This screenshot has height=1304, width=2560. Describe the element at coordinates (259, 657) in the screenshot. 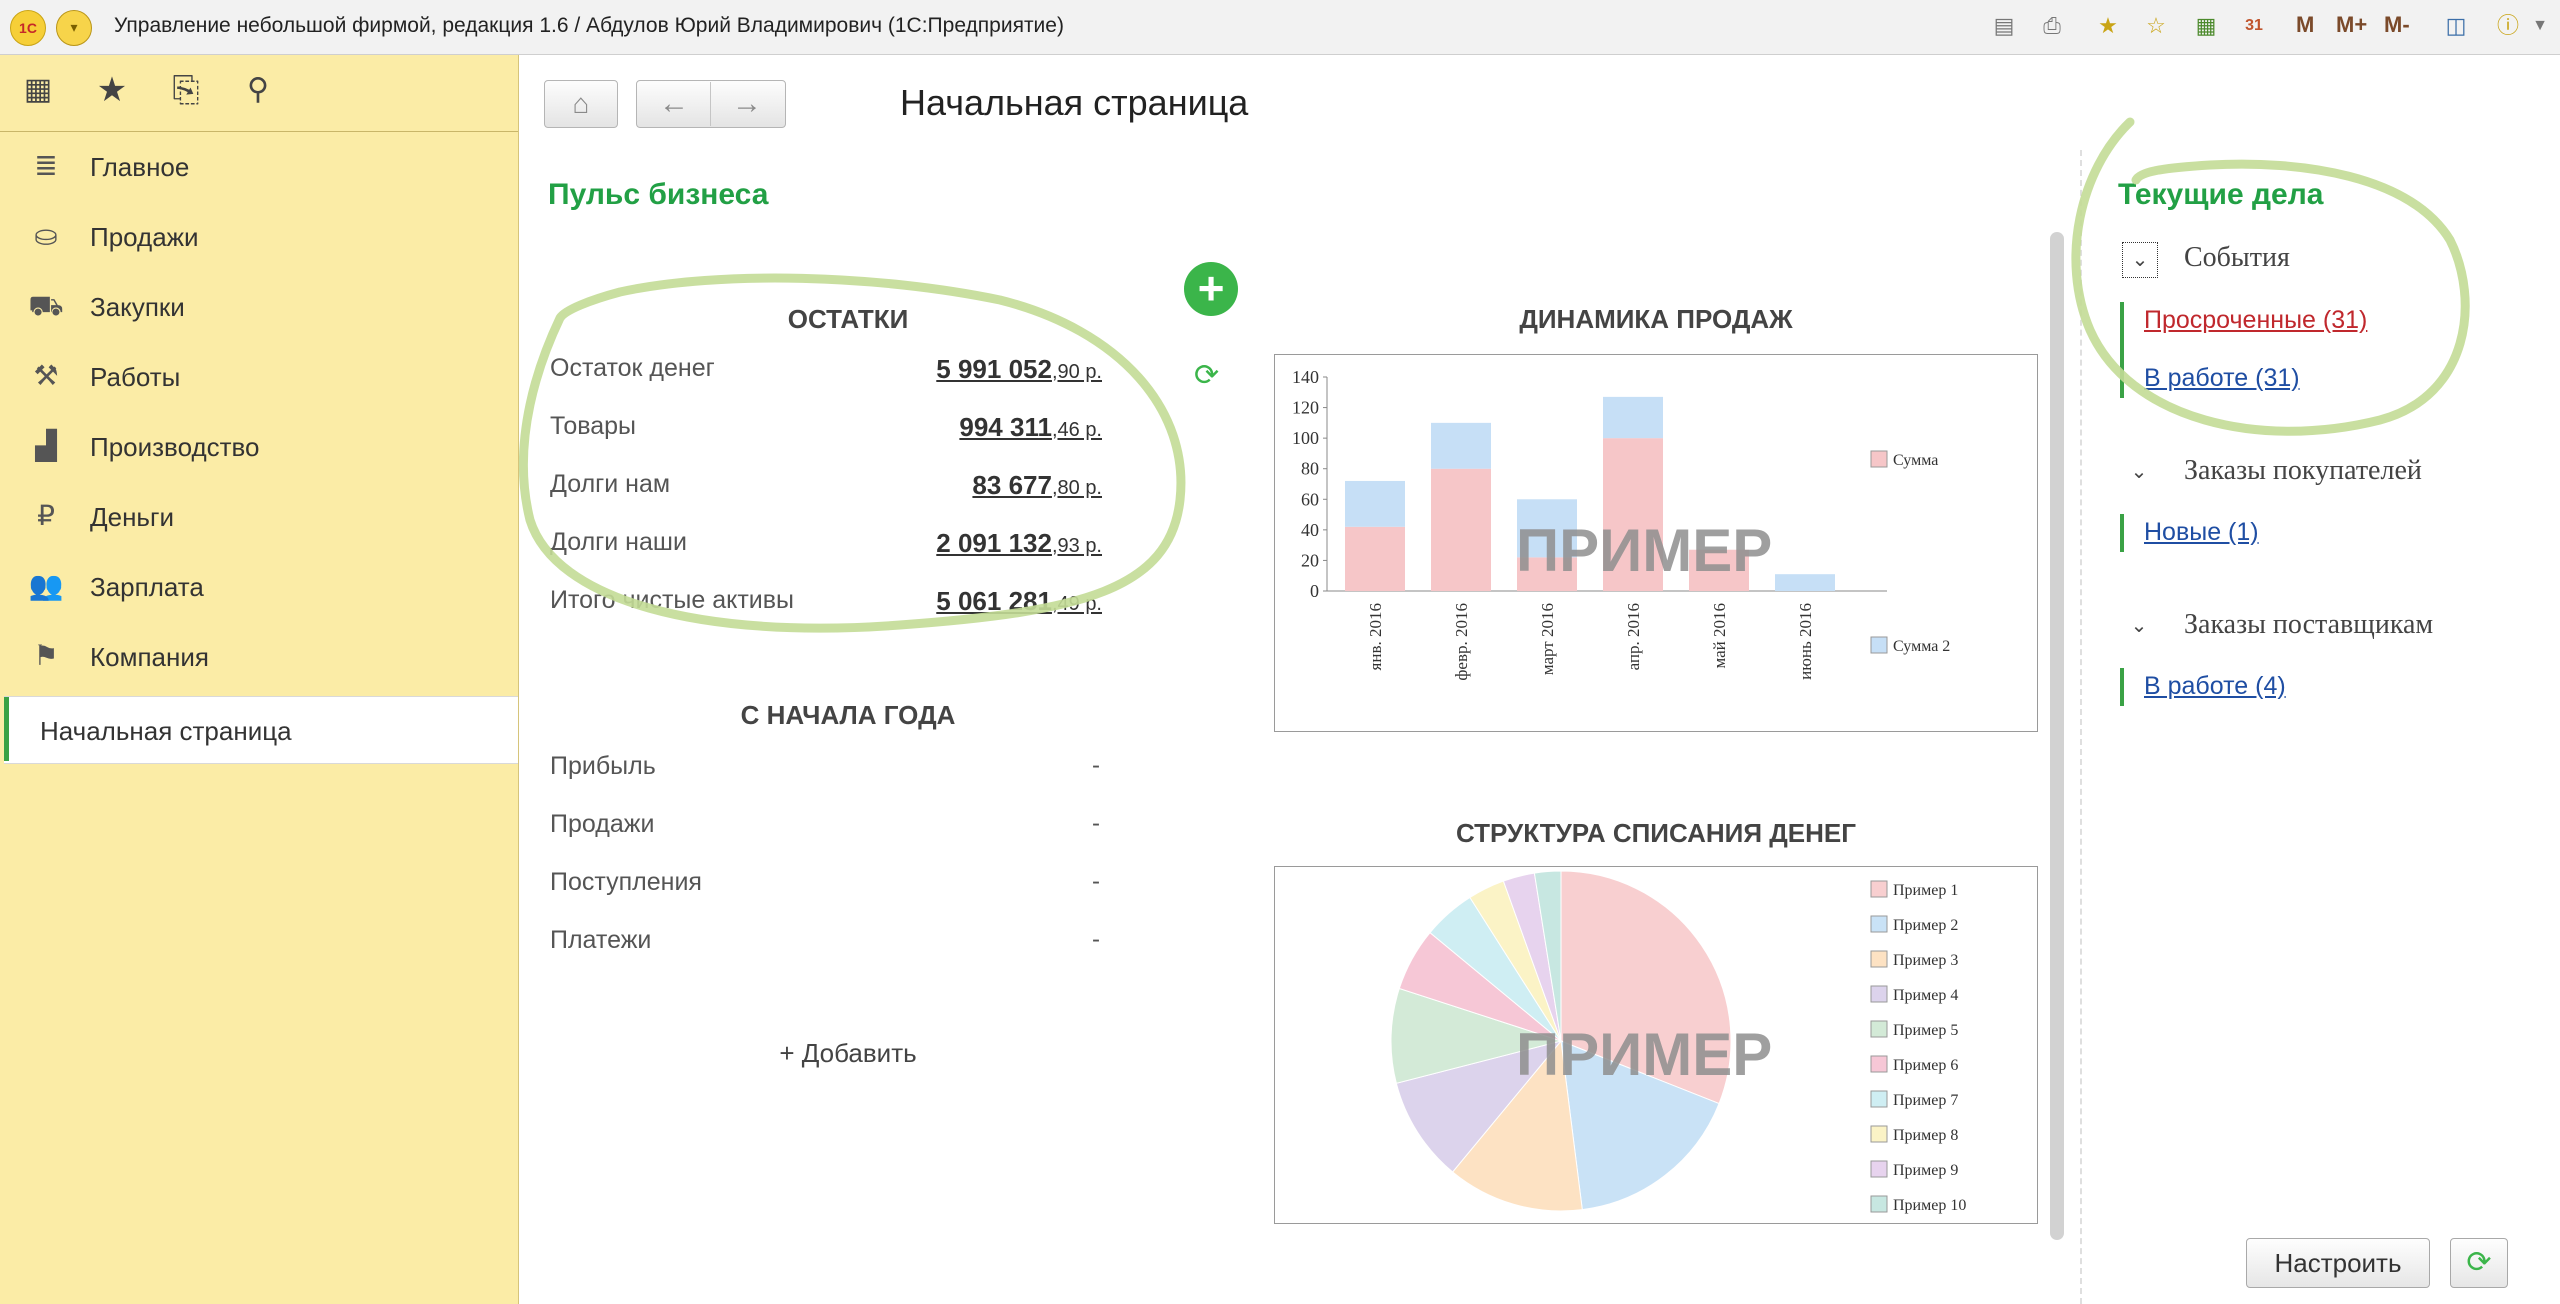

I see `sidebar-item-company: ⚑ Компания` at that location.